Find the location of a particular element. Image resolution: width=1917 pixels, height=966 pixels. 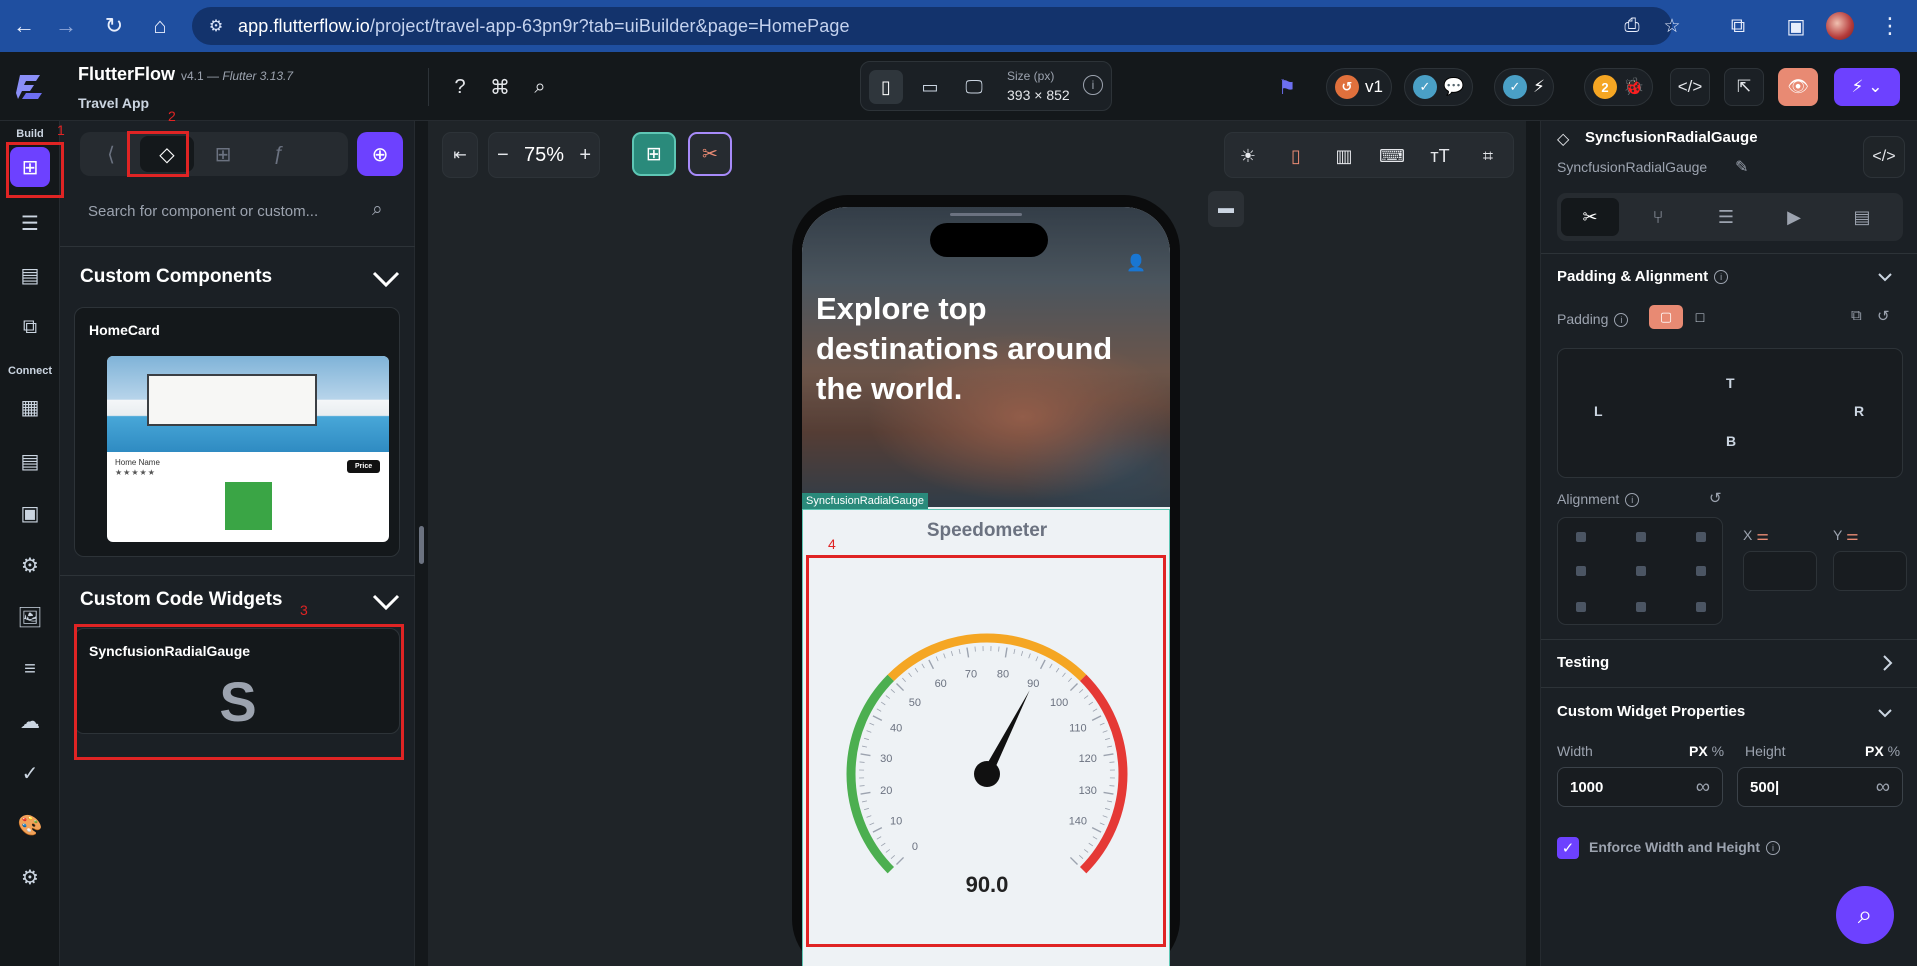

animations-tab-icon: ▶ is located at coordinates (1794, 217).